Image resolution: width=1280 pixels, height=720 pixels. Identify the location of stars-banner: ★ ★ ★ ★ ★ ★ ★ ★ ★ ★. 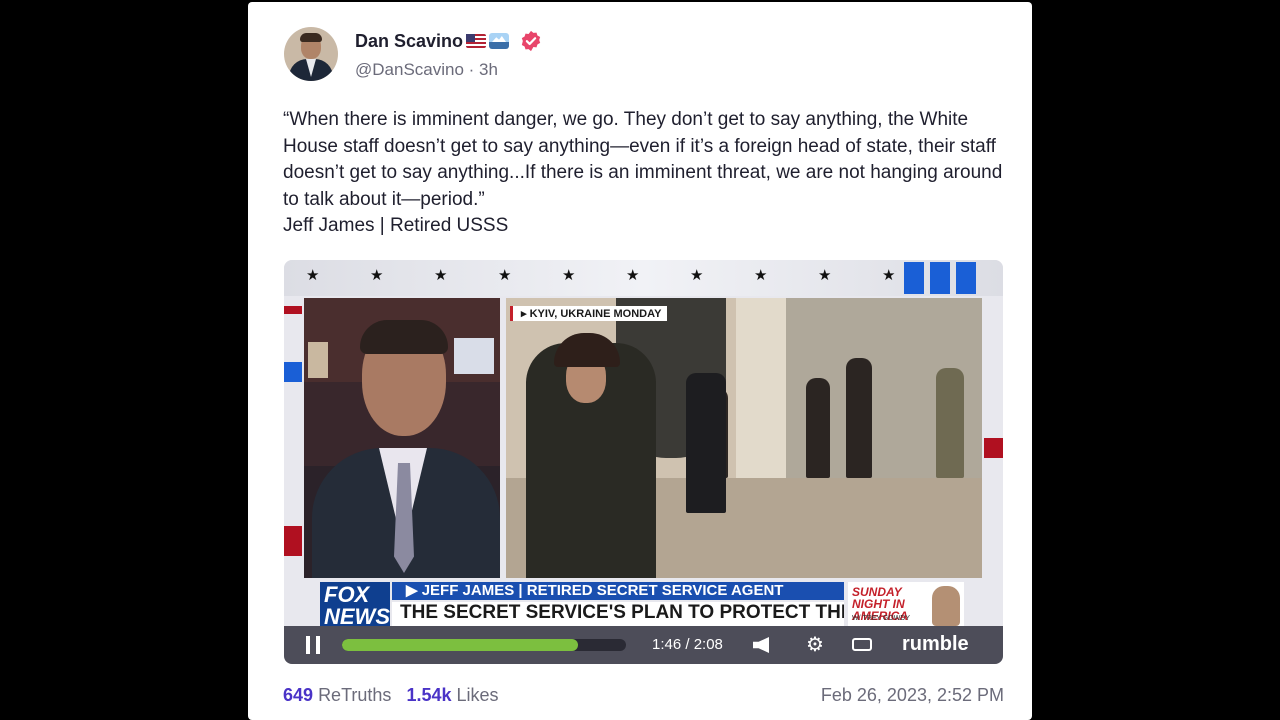
(643, 278).